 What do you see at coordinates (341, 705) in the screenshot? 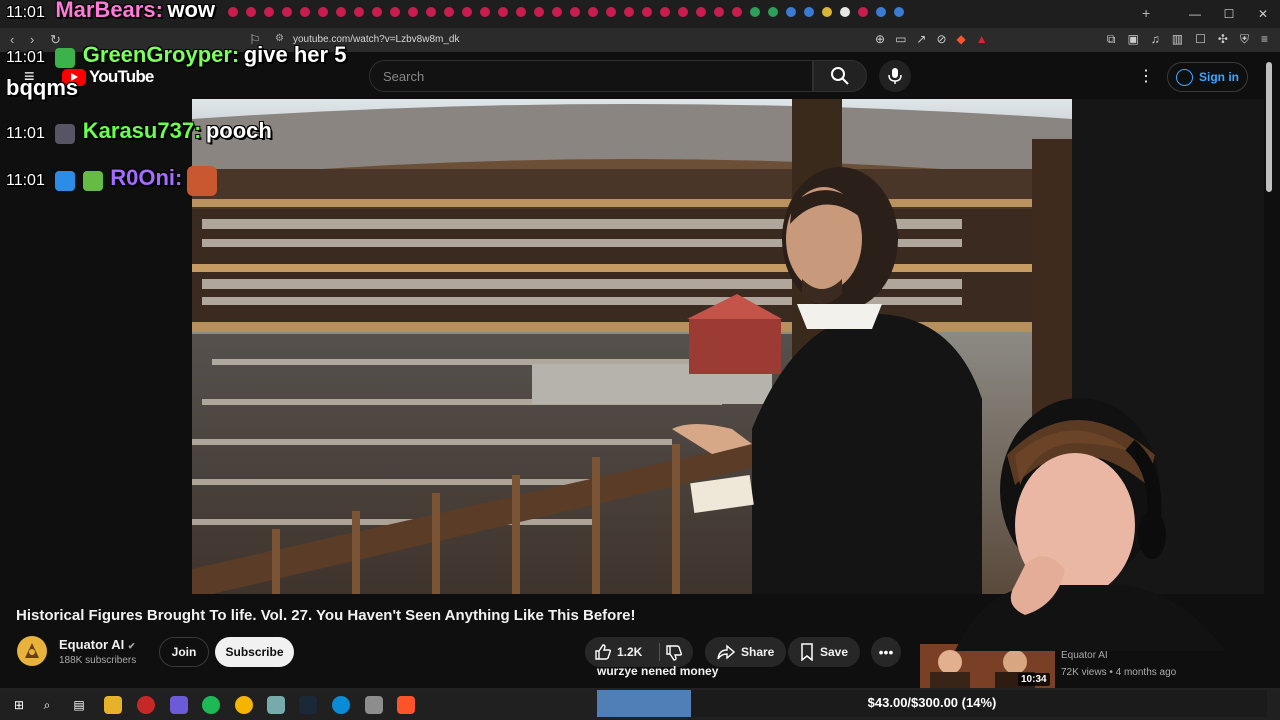
I see `edge-icon` at bounding box center [341, 705].